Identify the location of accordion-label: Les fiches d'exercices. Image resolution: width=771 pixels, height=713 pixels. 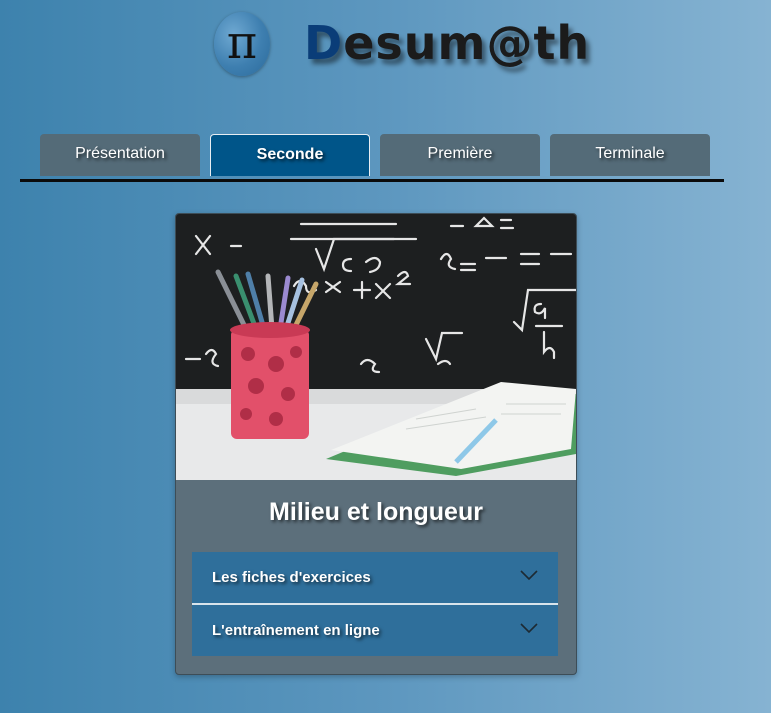
(291, 577).